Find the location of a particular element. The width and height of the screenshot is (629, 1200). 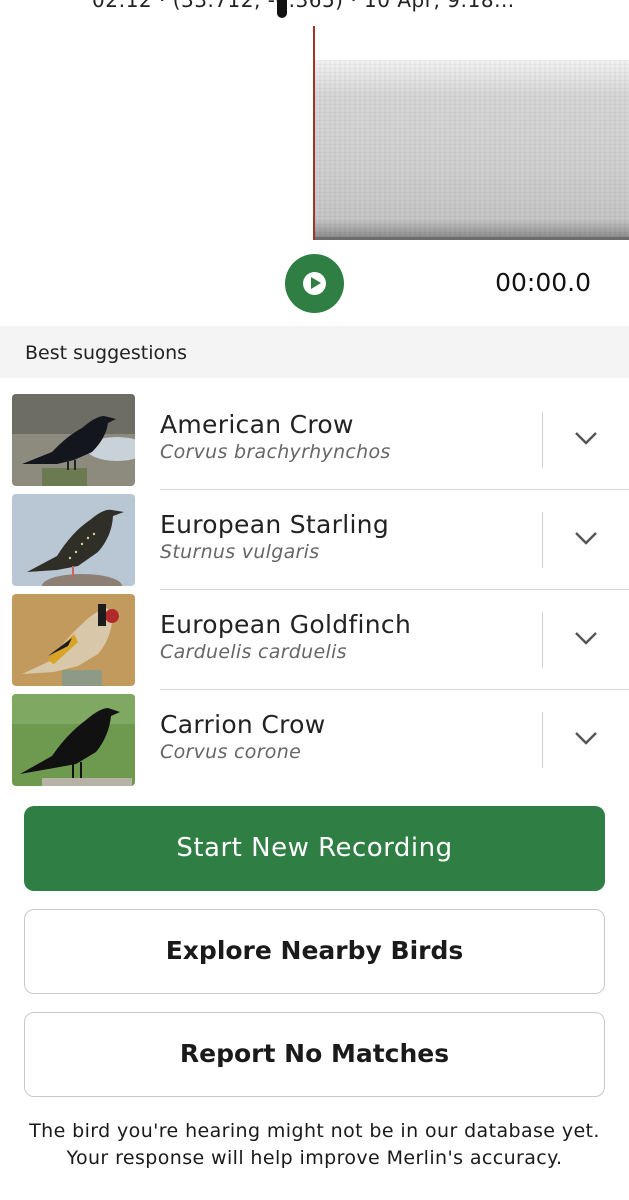

play-button is located at coordinates (314, 283).